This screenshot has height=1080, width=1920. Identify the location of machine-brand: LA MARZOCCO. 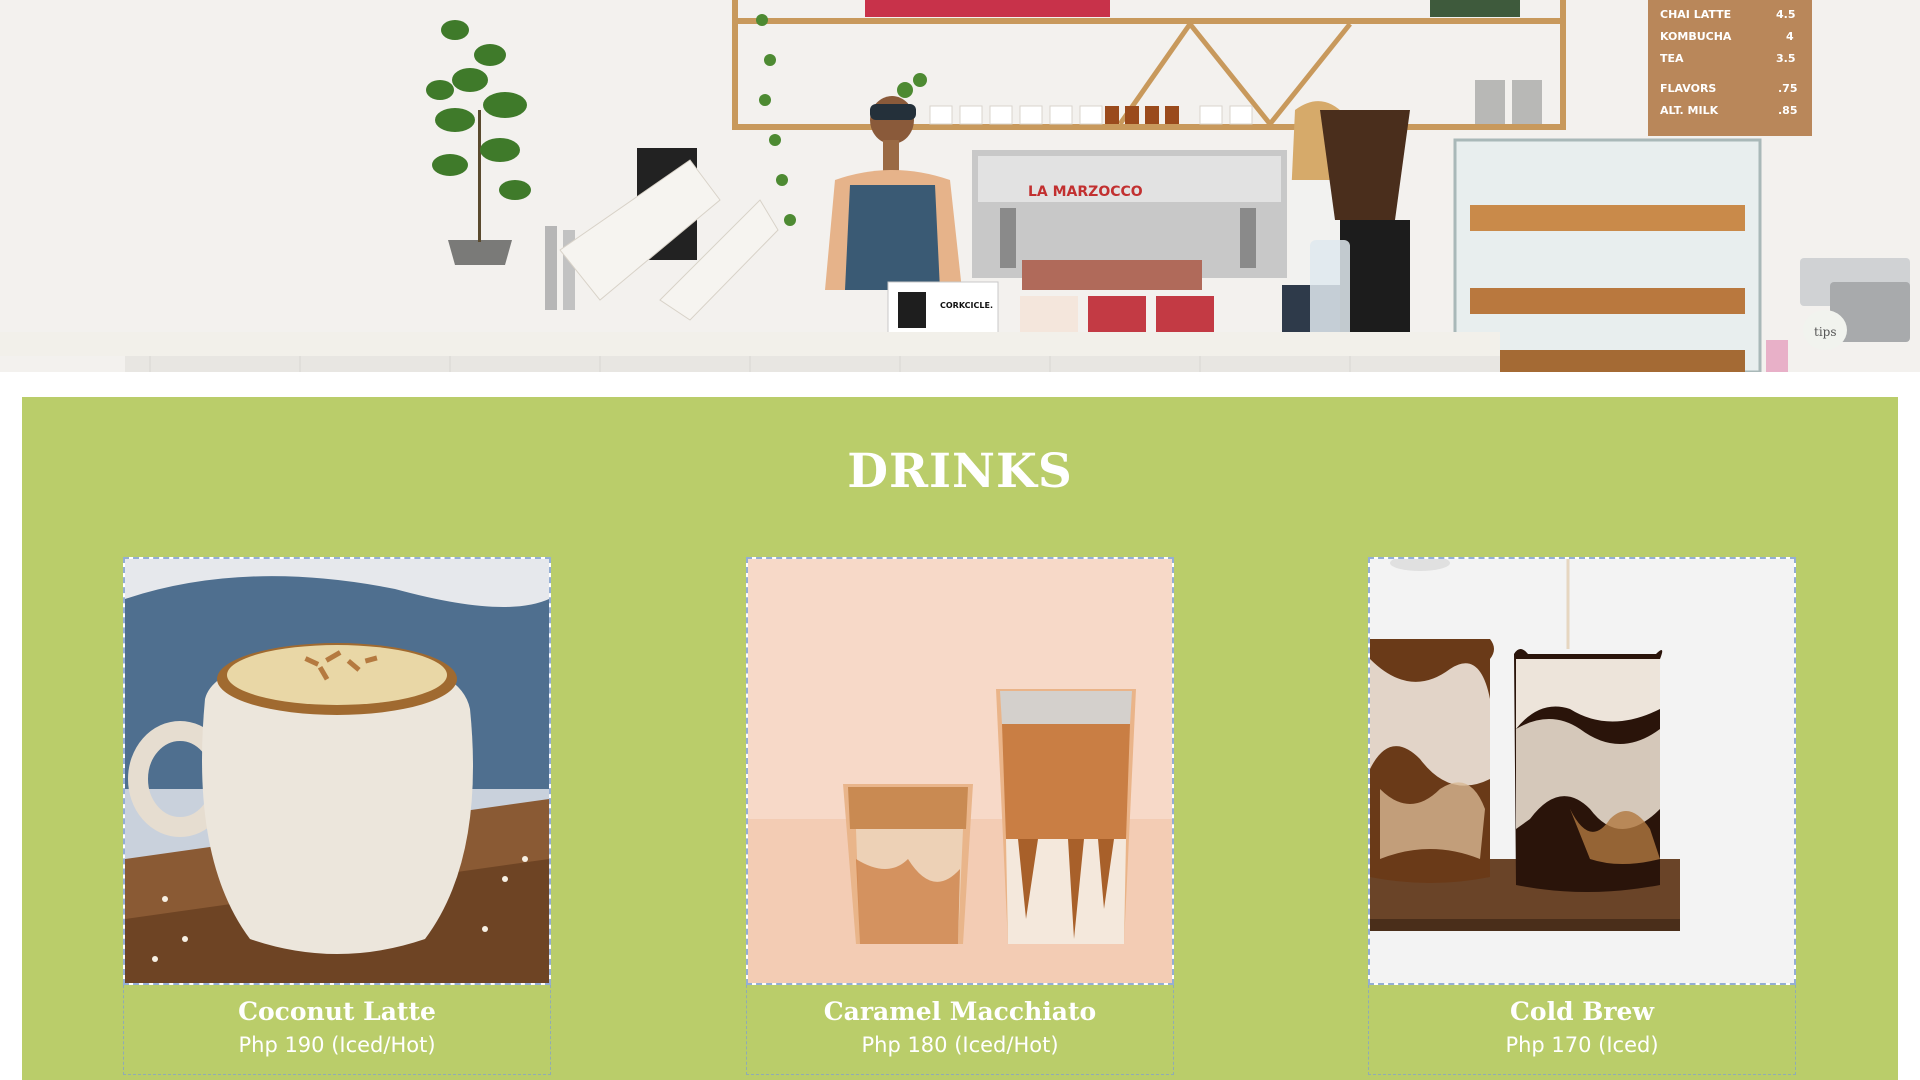
(1085, 192).